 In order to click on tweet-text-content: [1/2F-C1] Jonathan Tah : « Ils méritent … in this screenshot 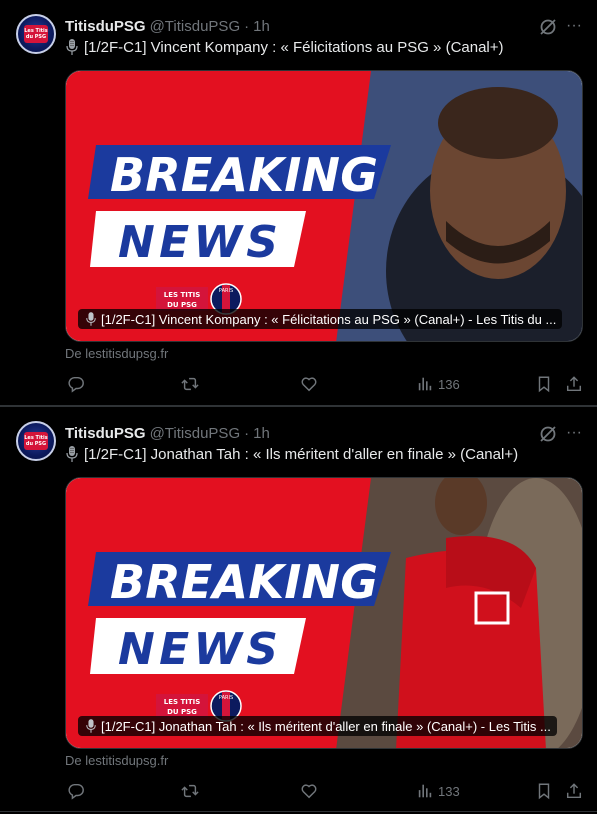, I will do `click(301, 454)`.